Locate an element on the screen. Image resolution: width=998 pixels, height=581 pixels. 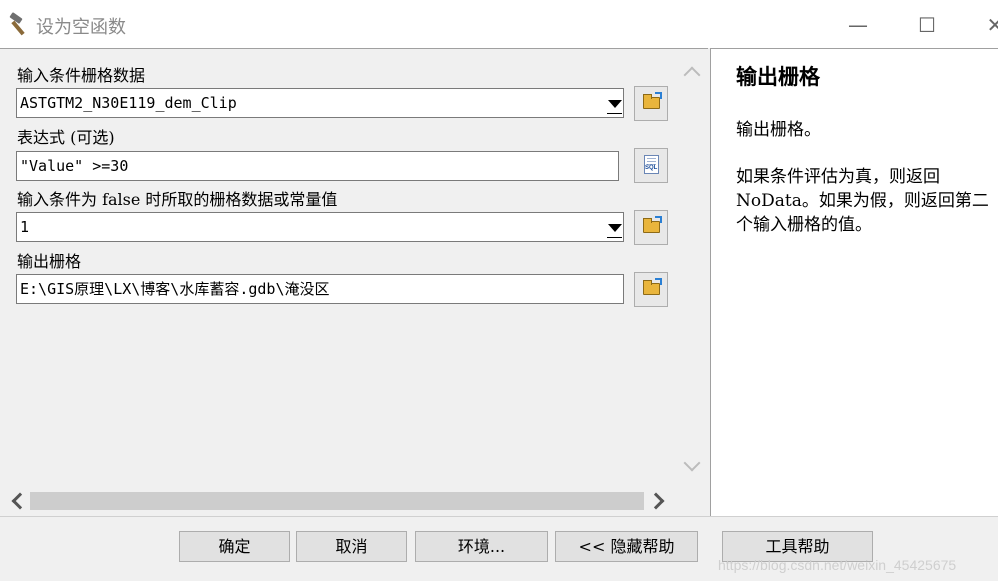
horizontal-scrollbar is located at coordinates (340, 501).